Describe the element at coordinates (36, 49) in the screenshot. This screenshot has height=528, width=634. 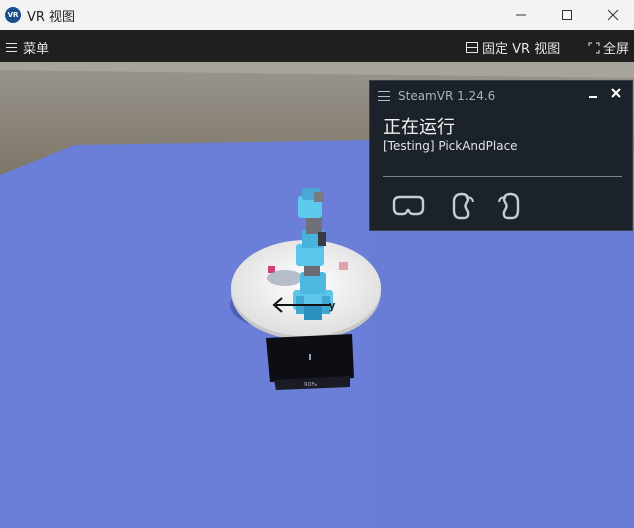
I see `menu-label: 菜单` at that location.